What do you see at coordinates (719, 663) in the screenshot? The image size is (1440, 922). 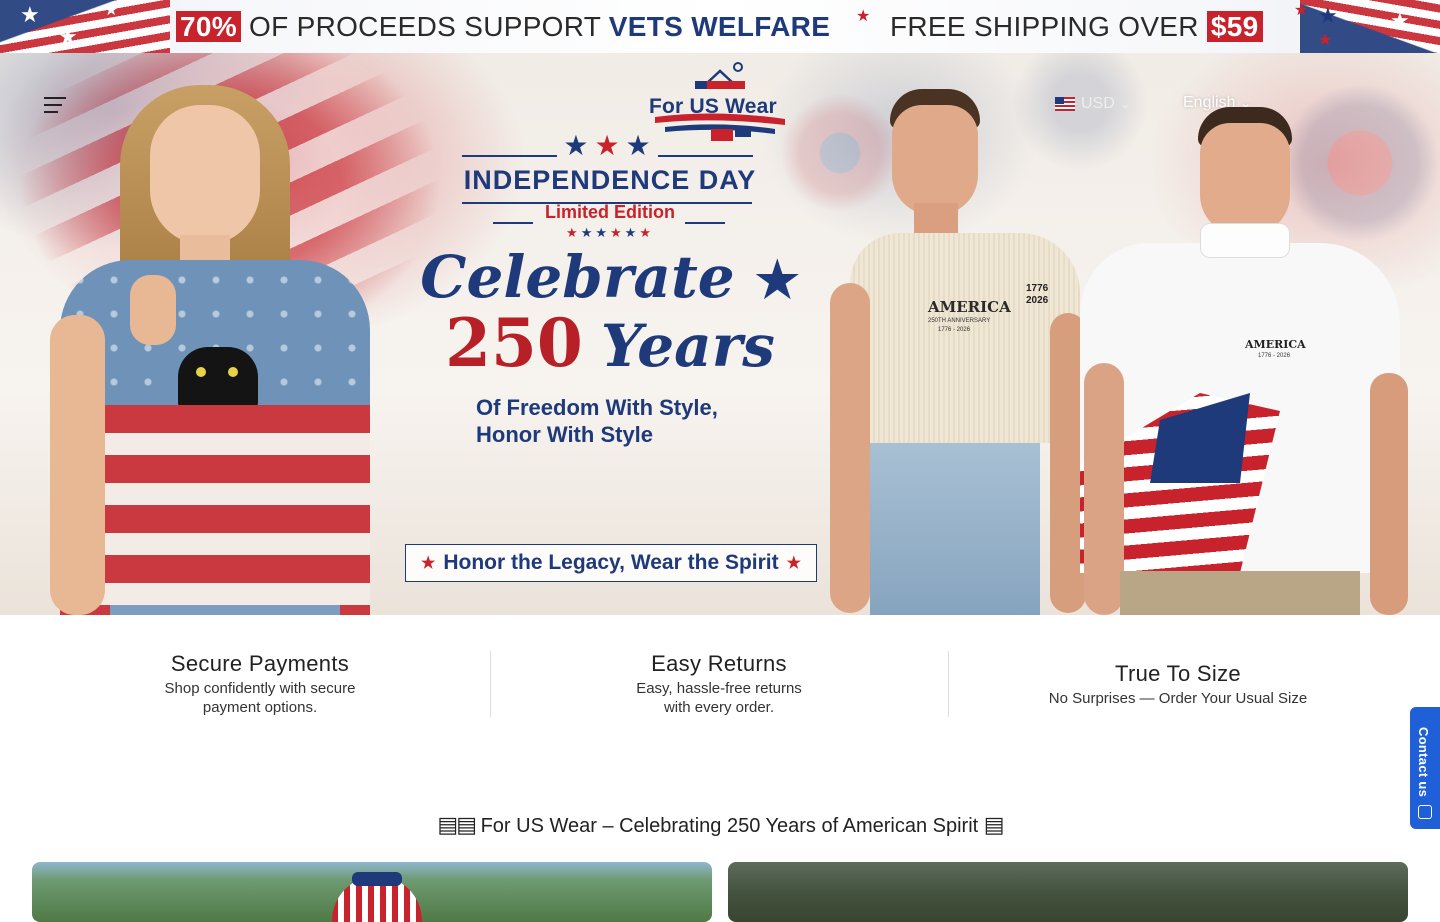 I see `feature-title: Easy Returns` at bounding box center [719, 663].